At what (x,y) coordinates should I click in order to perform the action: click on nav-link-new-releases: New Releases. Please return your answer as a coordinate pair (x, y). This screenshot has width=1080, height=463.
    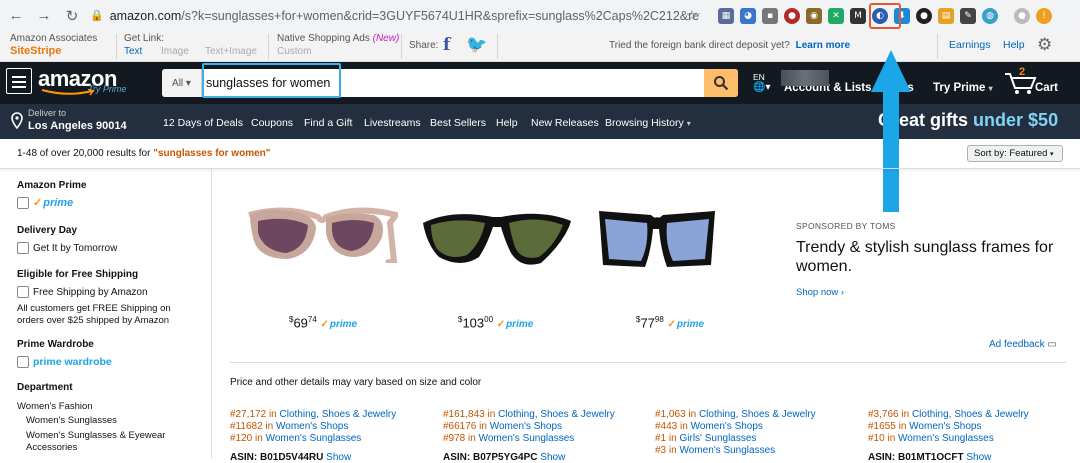
    Looking at the image, I should click on (565, 123).